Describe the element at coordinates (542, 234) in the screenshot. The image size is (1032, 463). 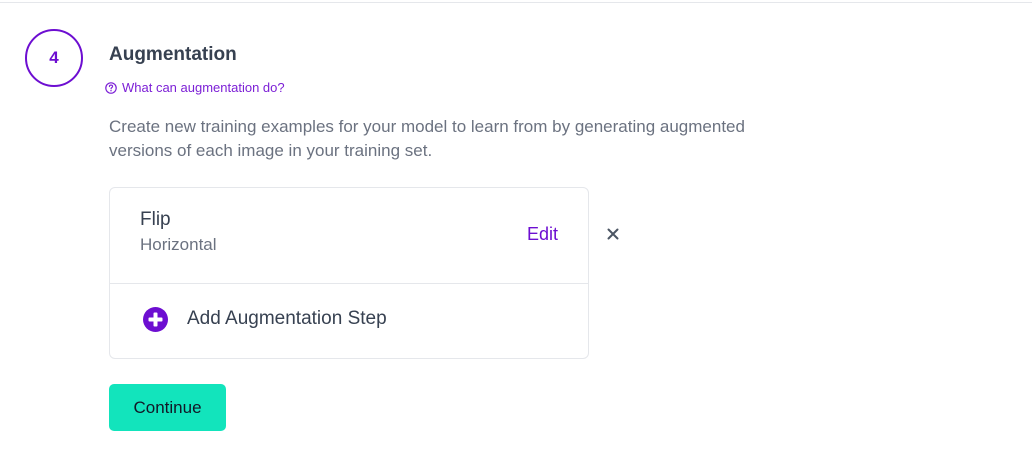
I see `edit-augmentation-button: Edit` at that location.